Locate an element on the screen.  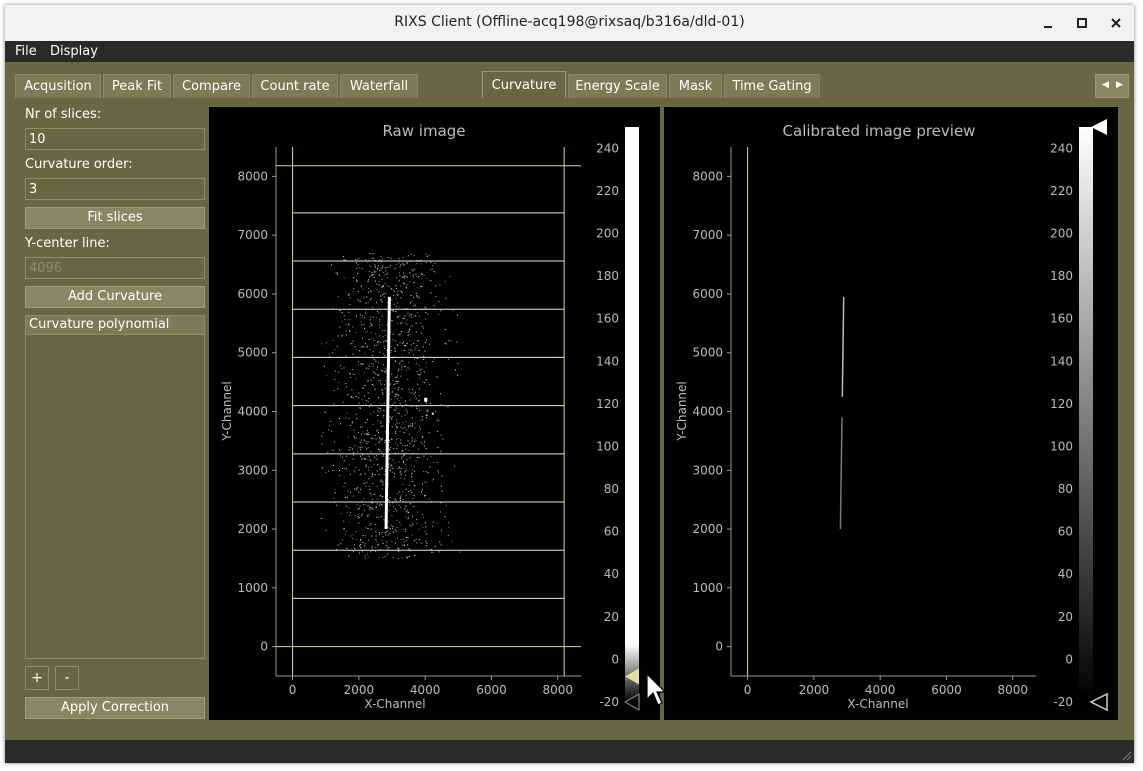
tab-scroll-right-icon: ▶ is located at coordinates (1119, 85).